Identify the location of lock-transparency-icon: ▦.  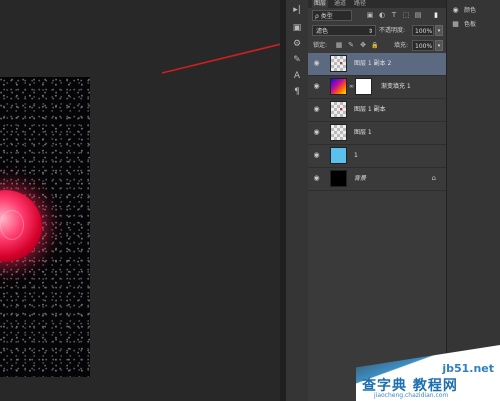
(339, 45).